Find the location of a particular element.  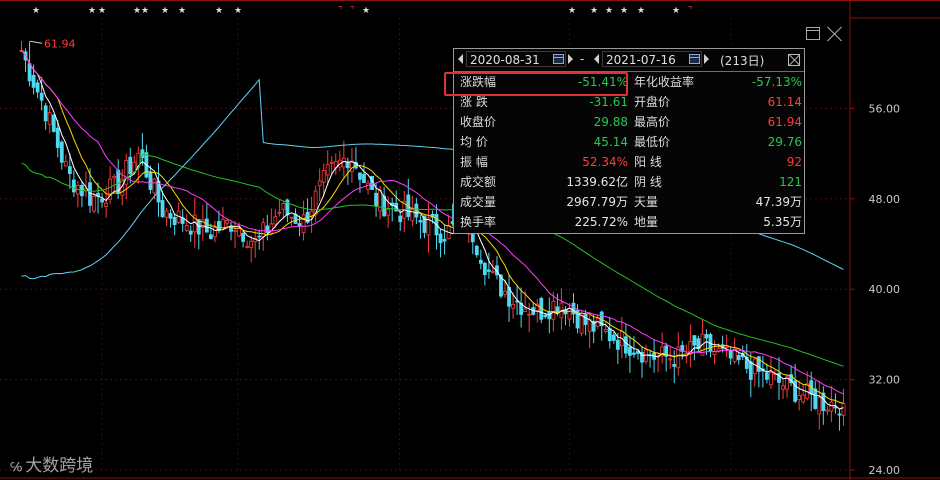

stat-label-right-5: 阴 线 is located at coordinates (648, 182).